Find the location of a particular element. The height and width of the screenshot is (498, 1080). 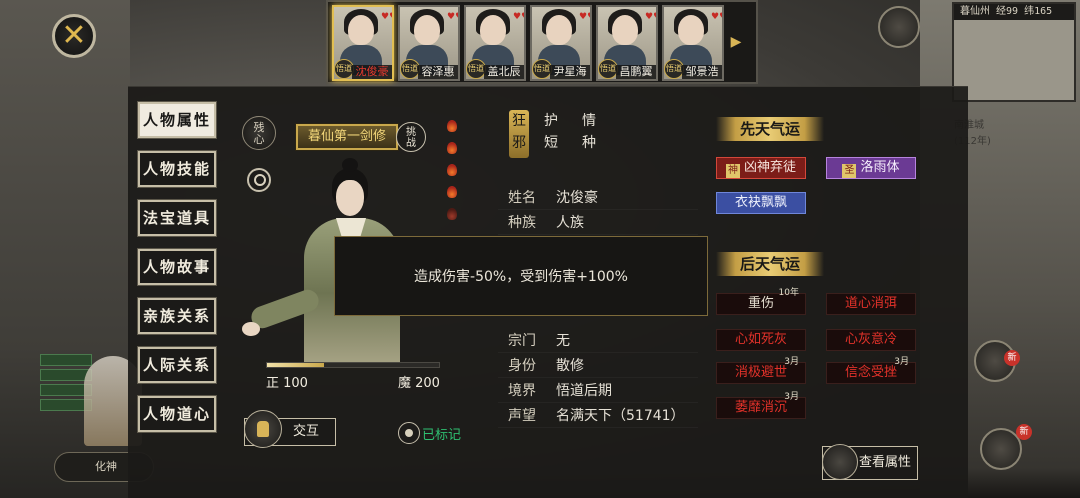

portrait-3: ♥♥♥♥♥ 悟道尹星海 is located at coordinates (561, 43).